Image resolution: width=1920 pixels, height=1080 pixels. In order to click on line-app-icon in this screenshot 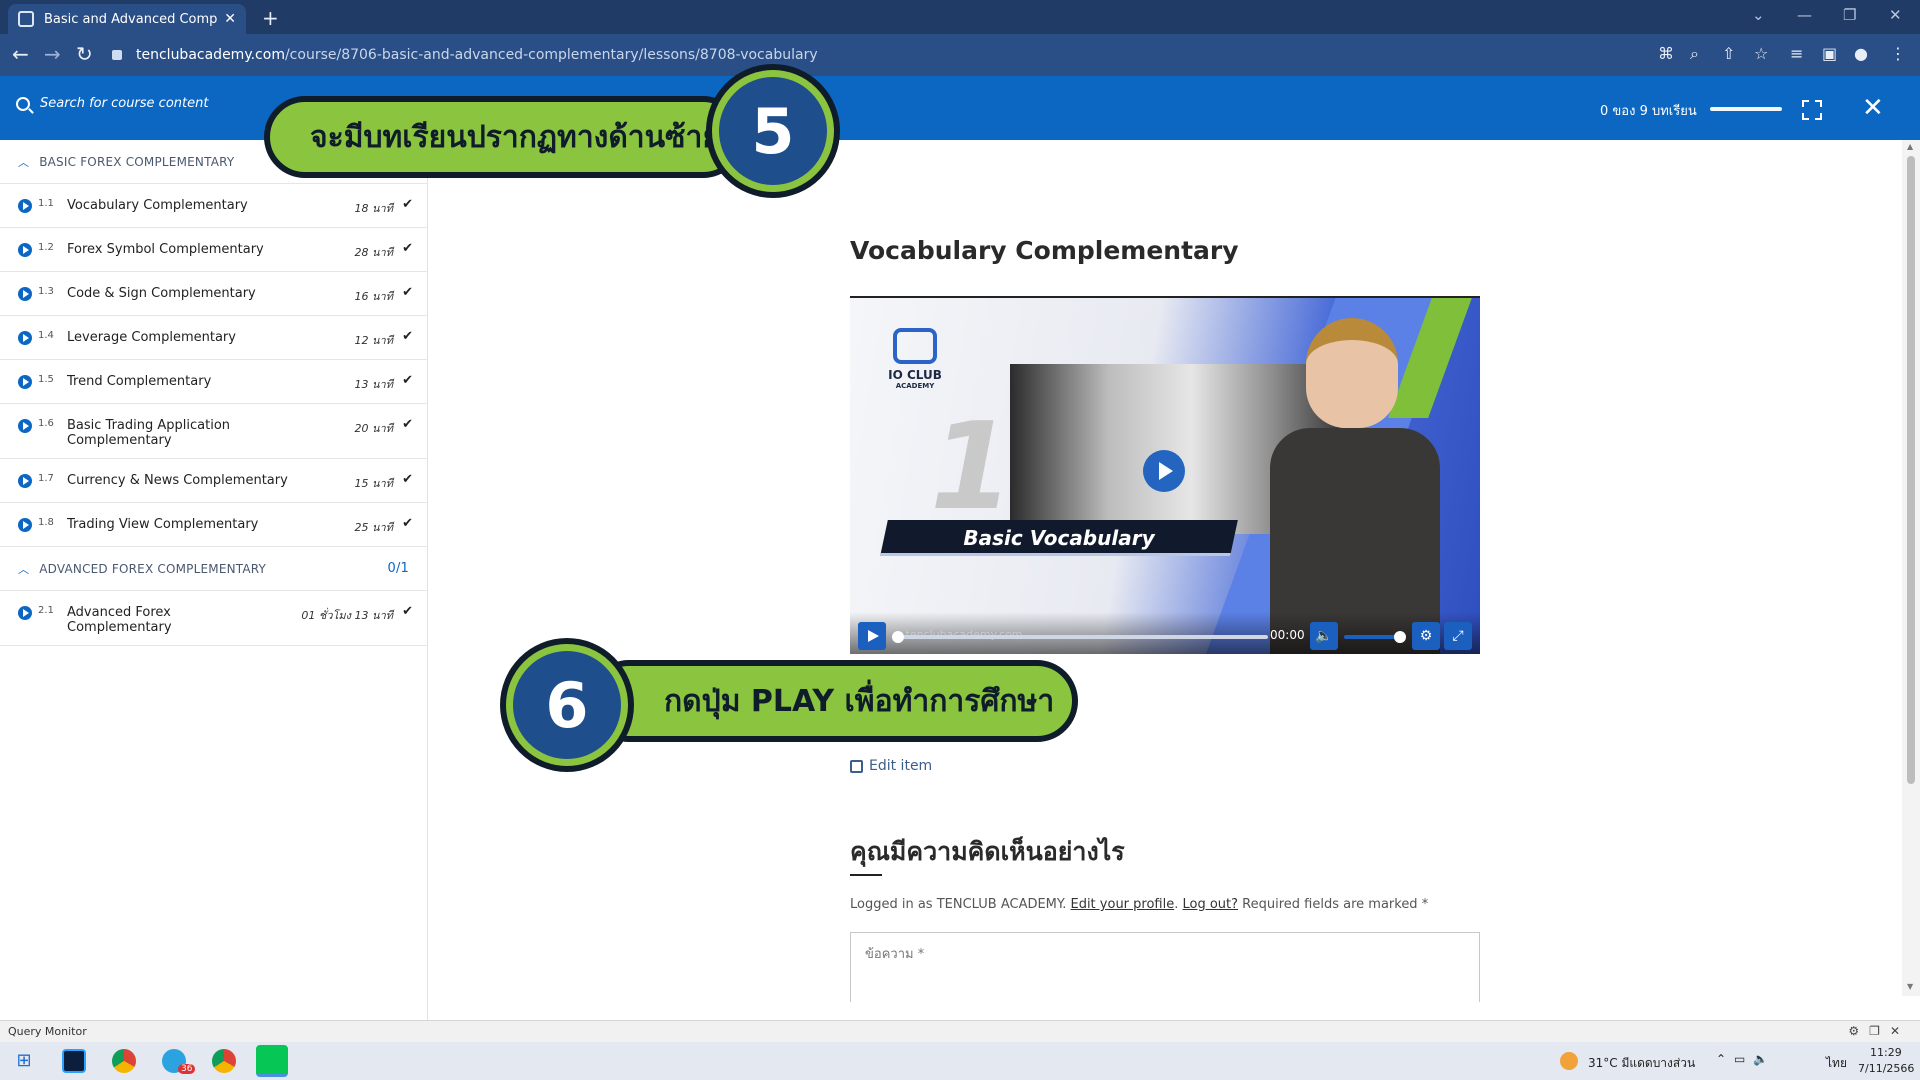, I will do `click(272, 1061)`.